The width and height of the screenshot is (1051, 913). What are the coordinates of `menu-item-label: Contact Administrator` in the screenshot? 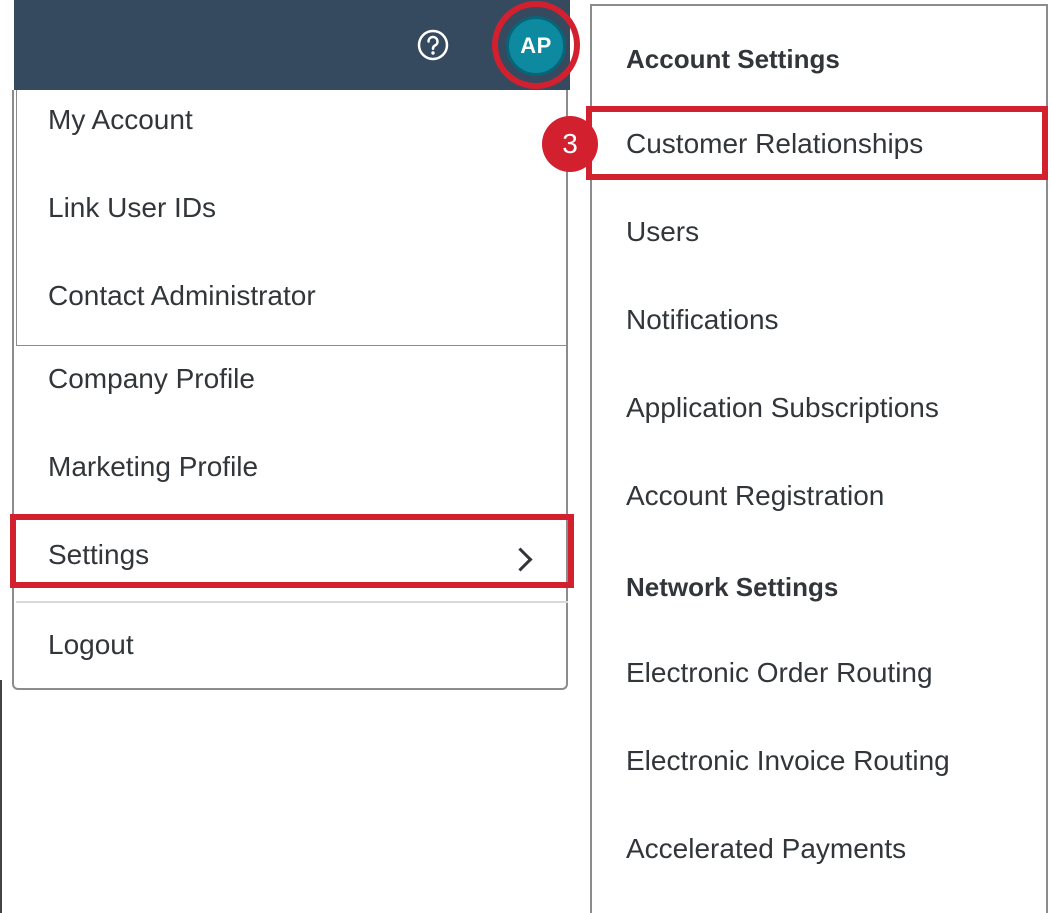 It's located at (182, 295).